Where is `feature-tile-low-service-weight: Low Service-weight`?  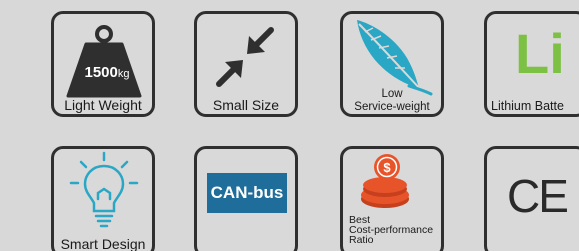 feature-tile-low-service-weight: Low Service-weight is located at coordinates (392, 64).